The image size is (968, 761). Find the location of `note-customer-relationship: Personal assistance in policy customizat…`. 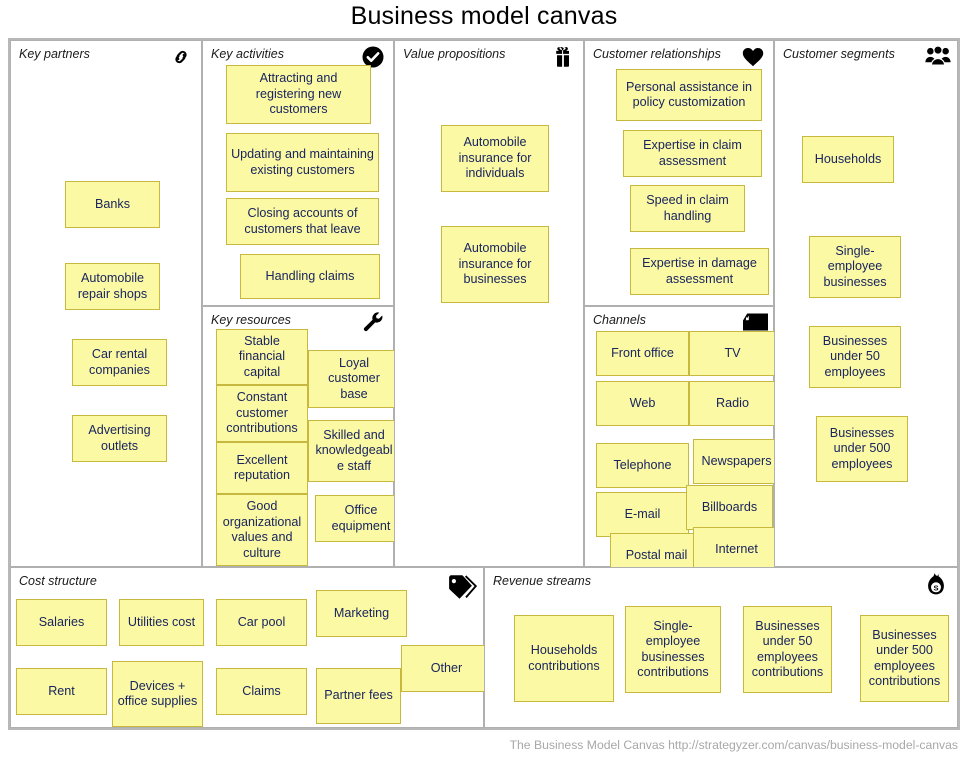

note-customer-relationship: Personal assistance in policy customizat… is located at coordinates (689, 95).